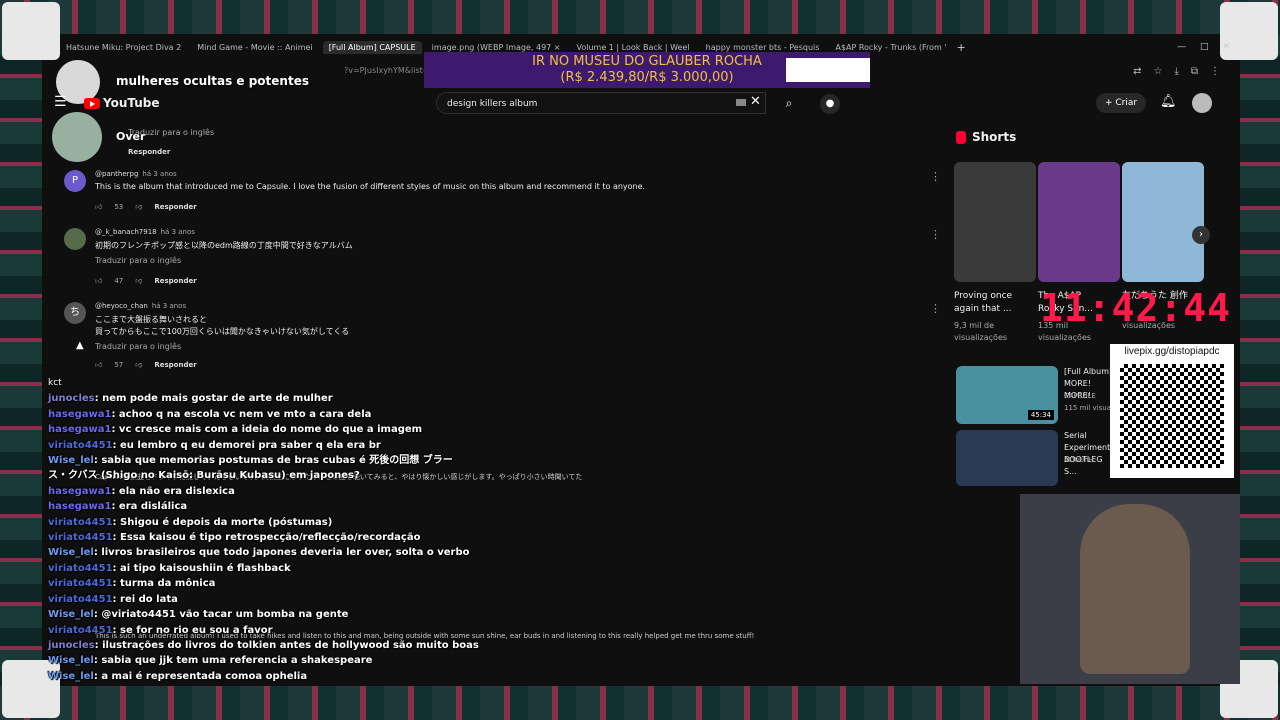  I want to click on chat-message: viriato4451: turma da mônica, so click(258, 583).